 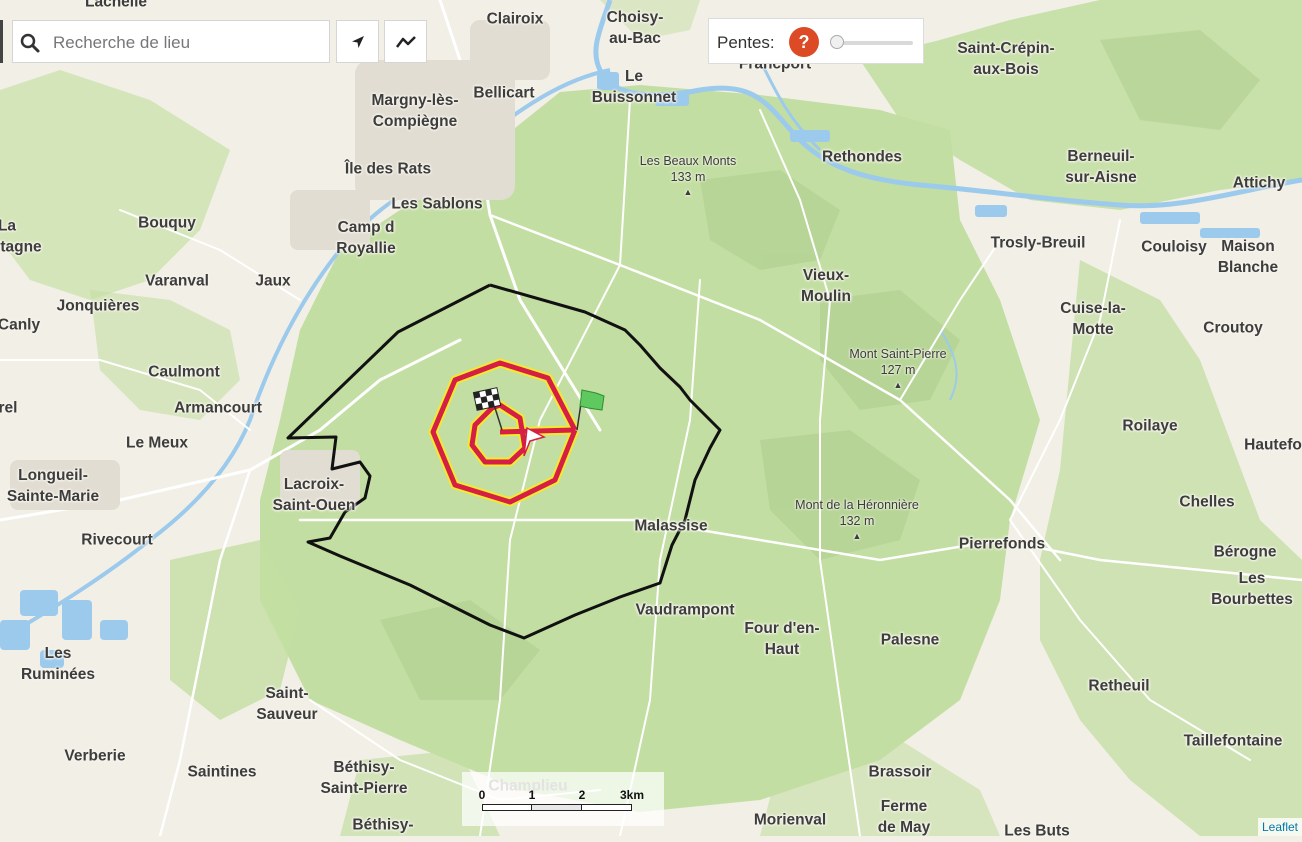 I want to click on place-label-rivecourt: Rivecourt, so click(x=117, y=540).